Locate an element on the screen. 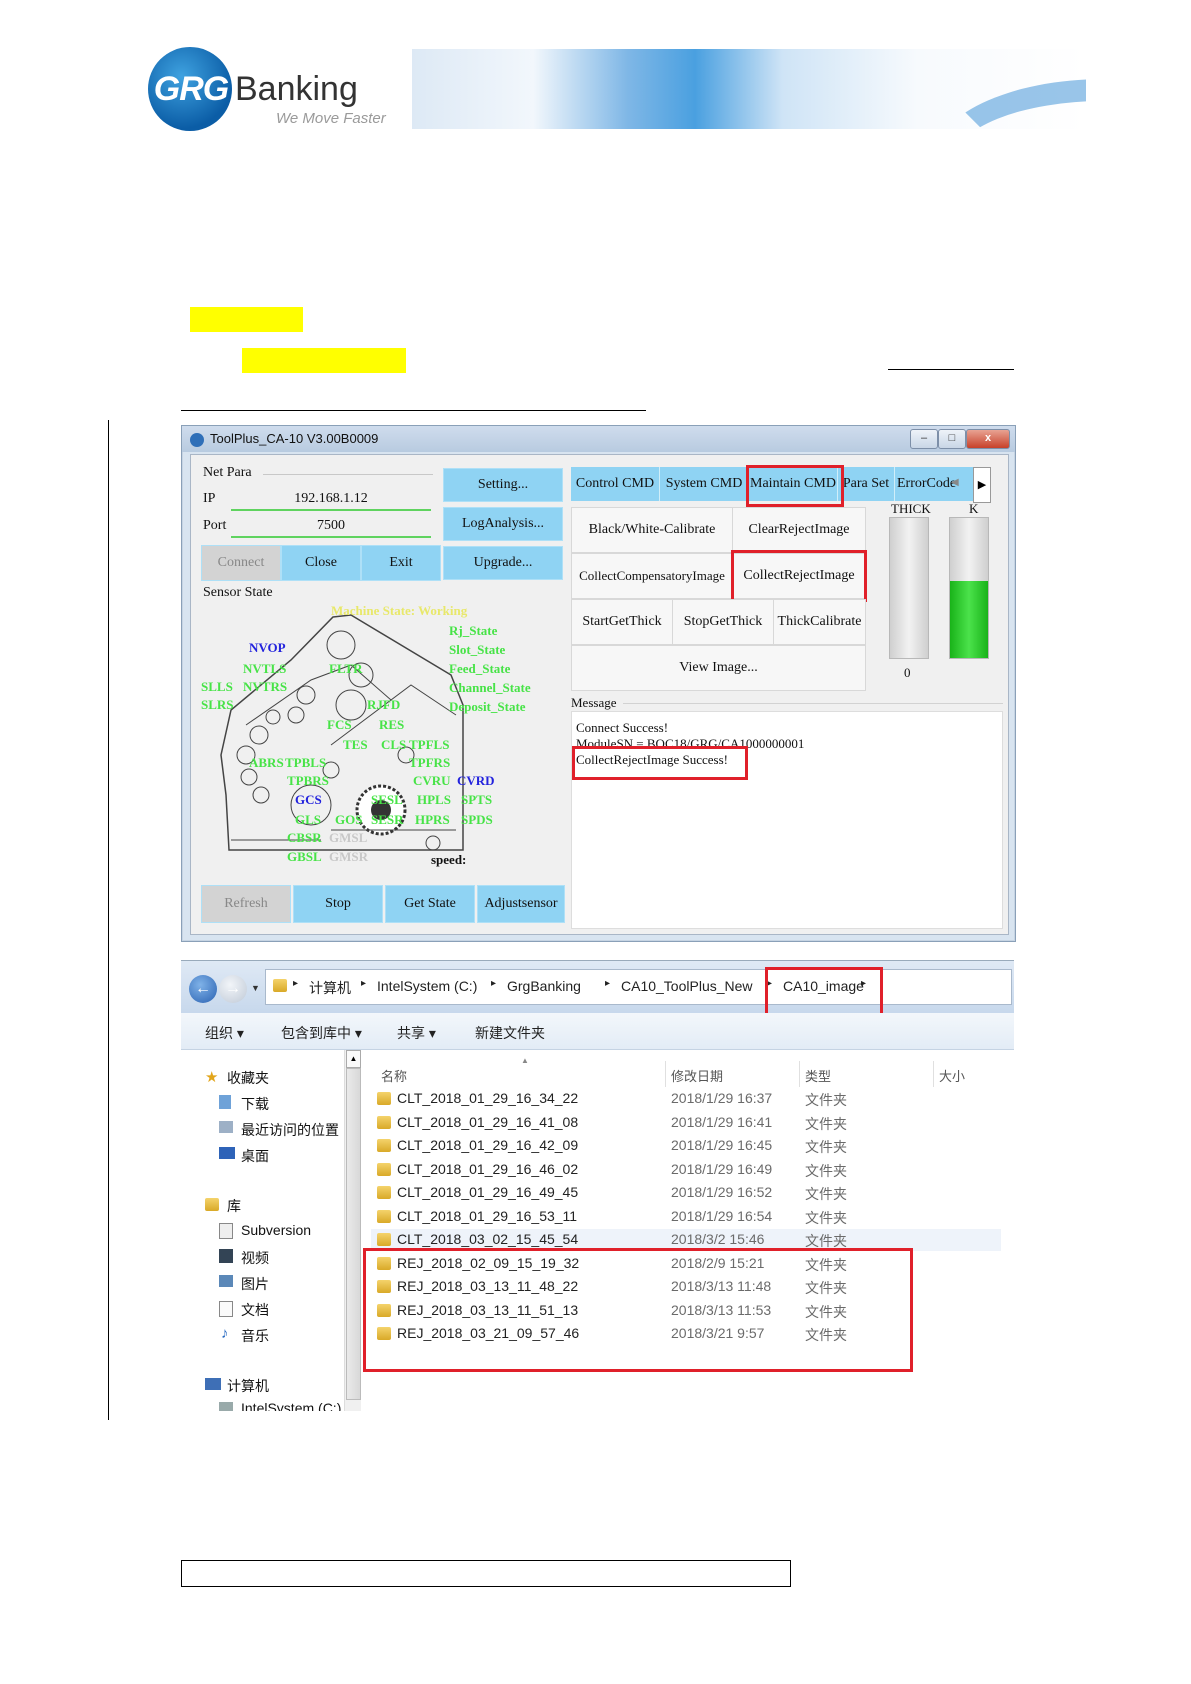 The width and height of the screenshot is (1191, 1684). ip-input: 192.168.1.12 is located at coordinates (331, 501).